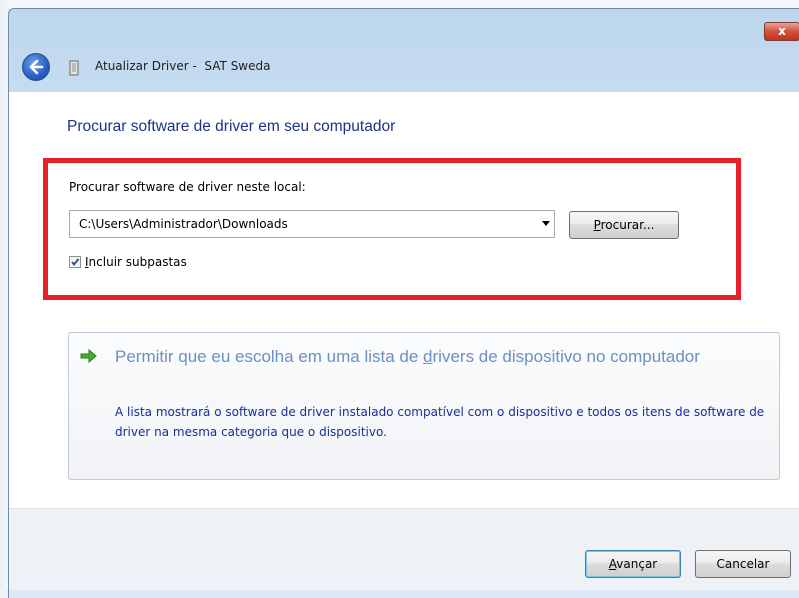  I want to click on checkmark-icon, so click(75, 262).